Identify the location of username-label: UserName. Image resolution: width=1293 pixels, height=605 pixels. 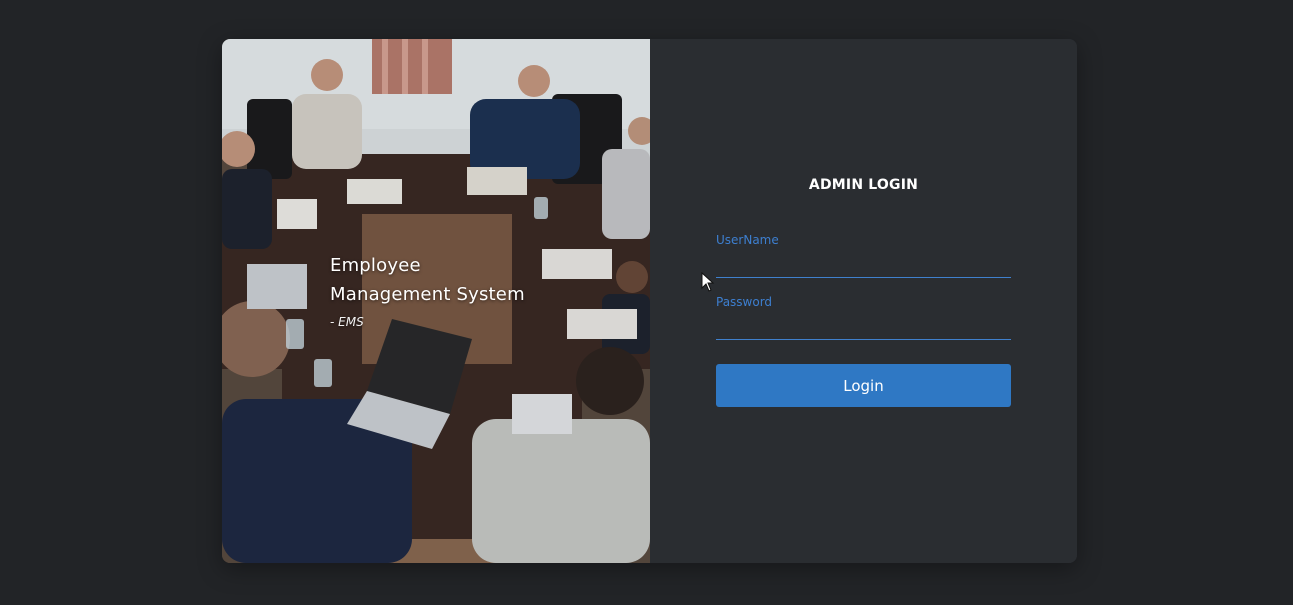
(747, 240).